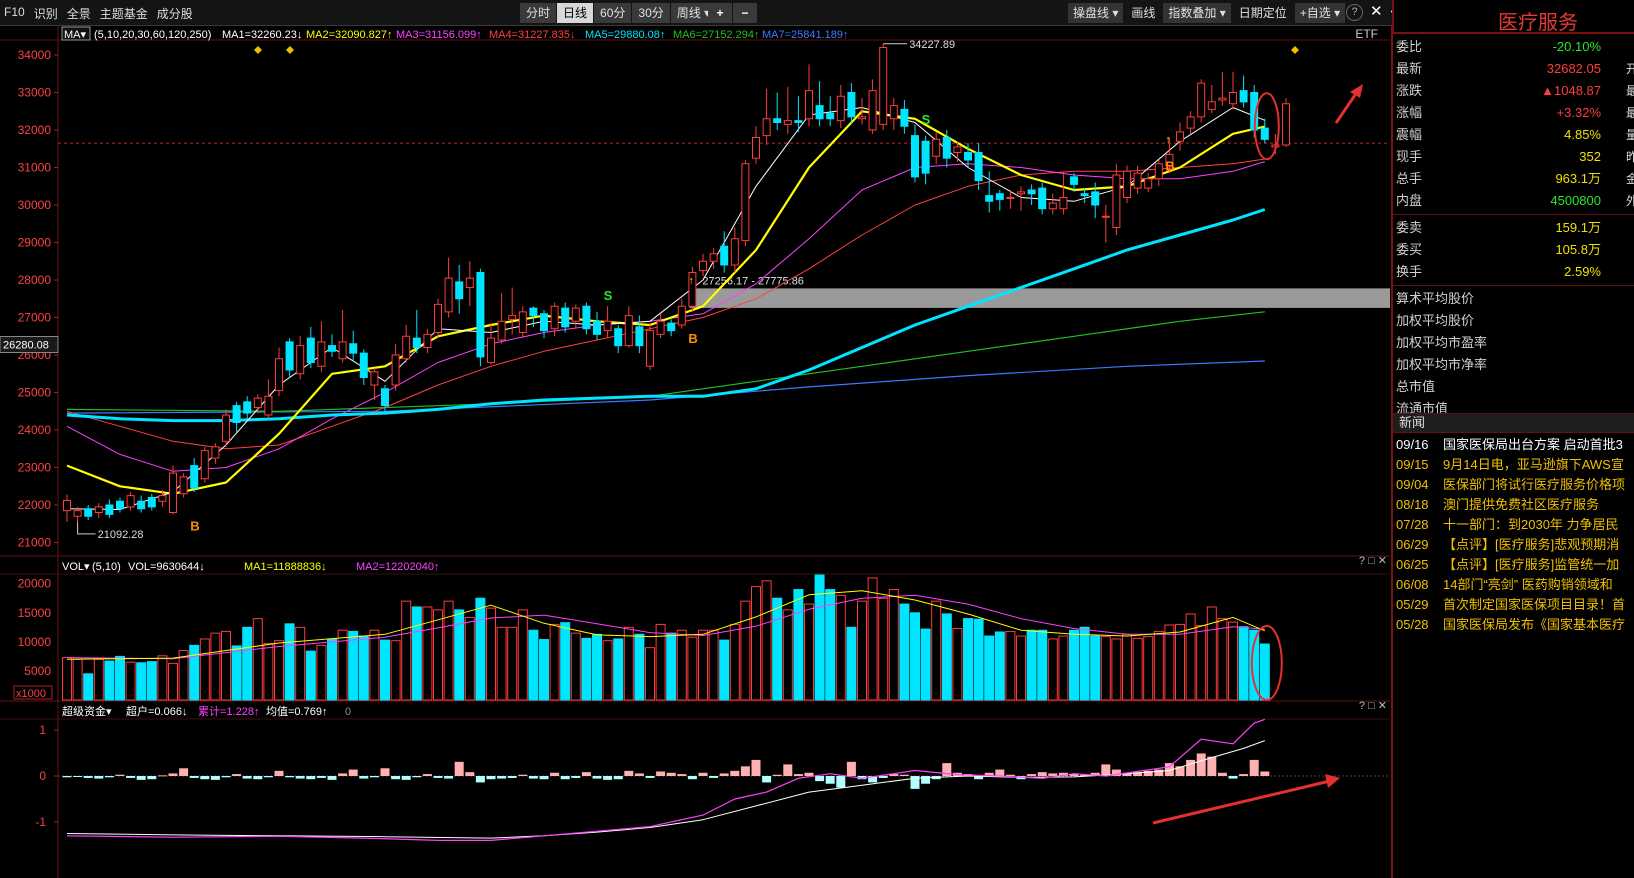 Image resolution: width=1634 pixels, height=878 pixels. I want to click on indicator-item: 加权平均市盈率, so click(1513, 343).